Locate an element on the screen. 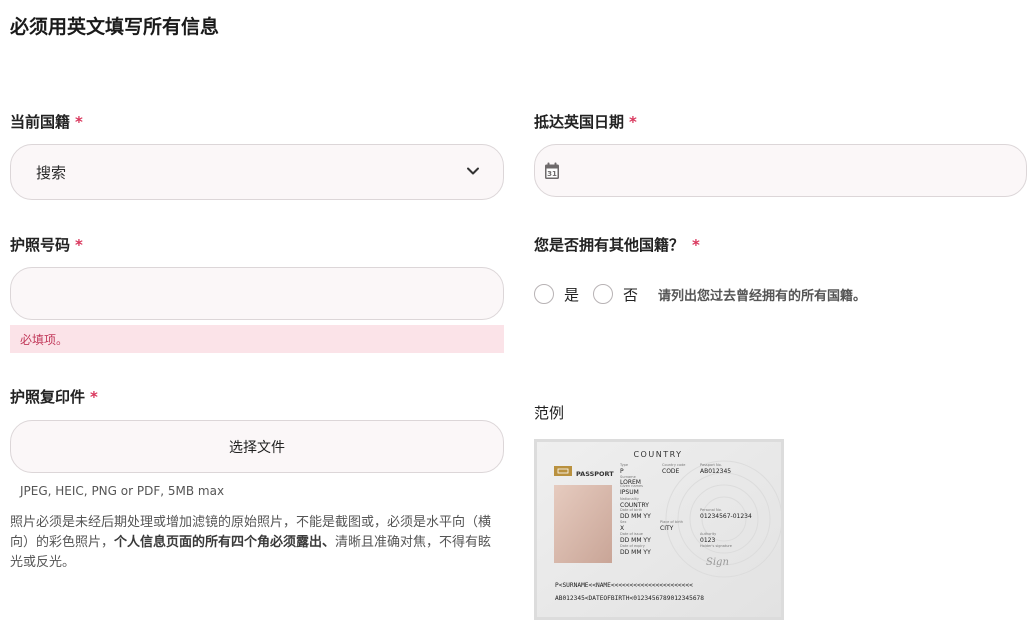 The height and width of the screenshot is (639, 1032). passport-title: PASSPORT is located at coordinates (595, 474).